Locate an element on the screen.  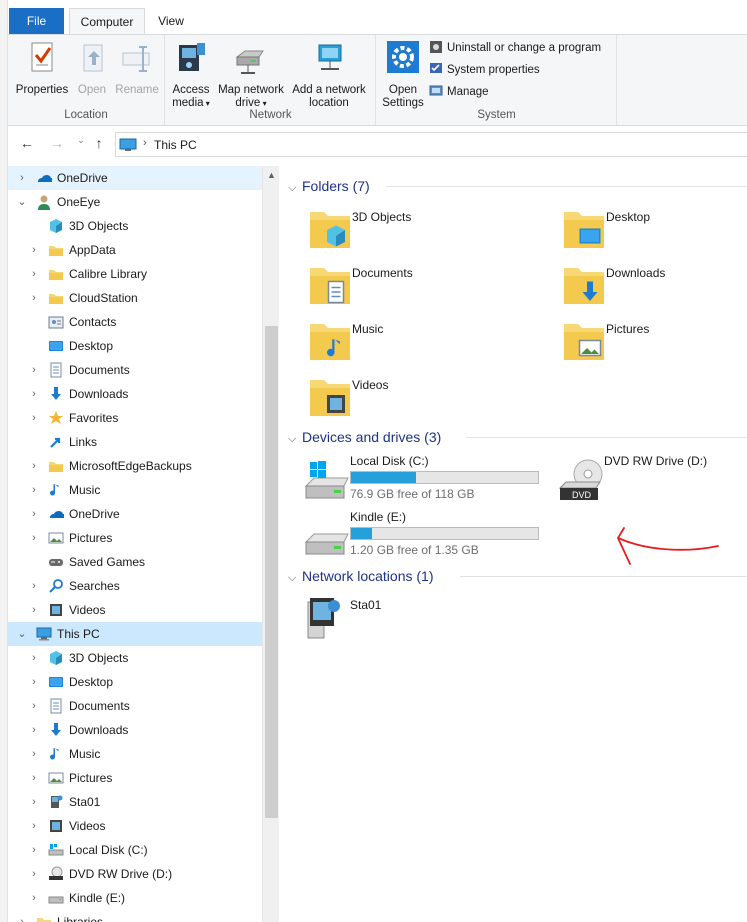
folder-downloads: Downloads is located at coordinates (653, 288).